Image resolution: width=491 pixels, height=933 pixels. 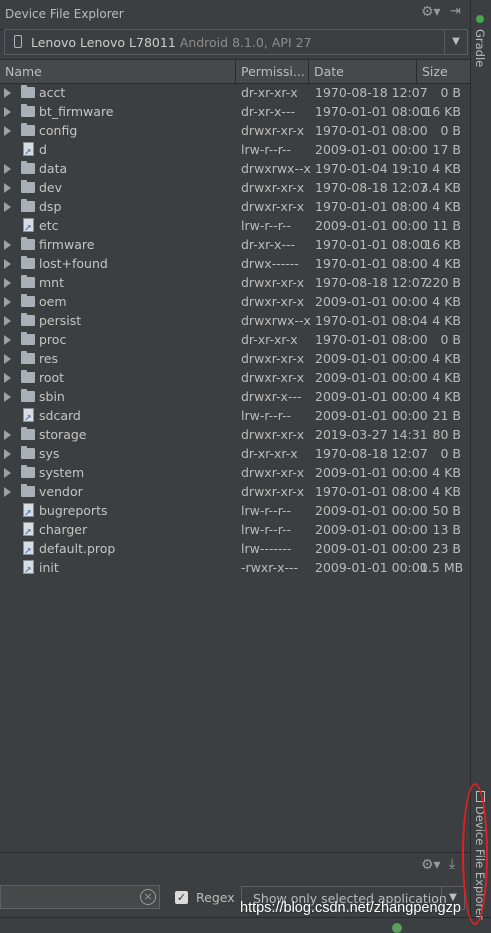 I want to click on row-name: etc, so click(x=49, y=225).